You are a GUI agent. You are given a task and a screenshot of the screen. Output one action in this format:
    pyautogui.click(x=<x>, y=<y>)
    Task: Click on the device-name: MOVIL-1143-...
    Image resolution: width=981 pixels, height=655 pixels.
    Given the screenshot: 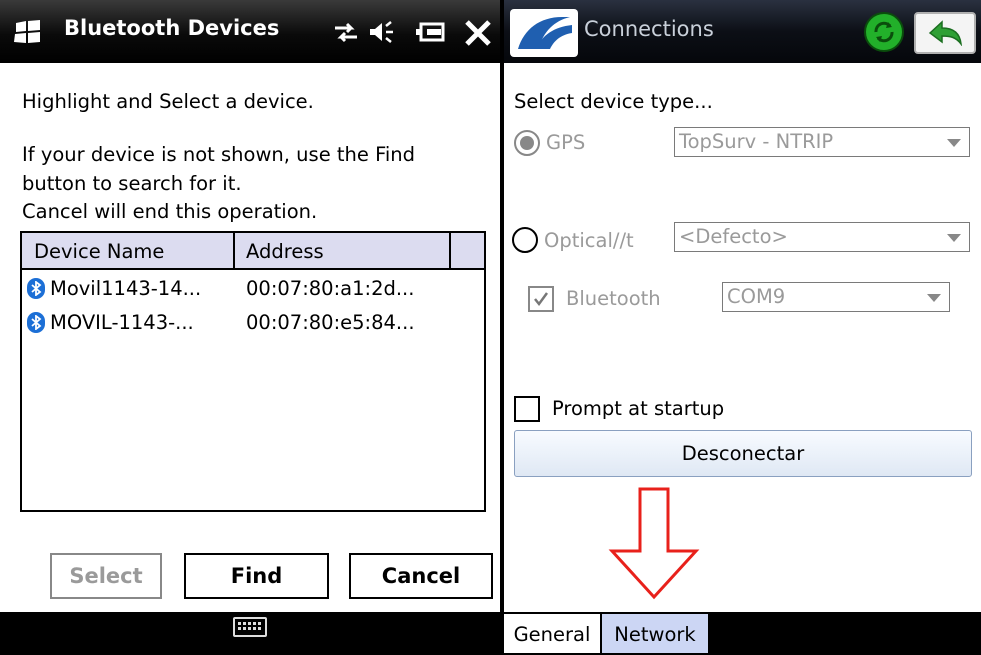 What is the action you would take?
    pyautogui.click(x=122, y=322)
    